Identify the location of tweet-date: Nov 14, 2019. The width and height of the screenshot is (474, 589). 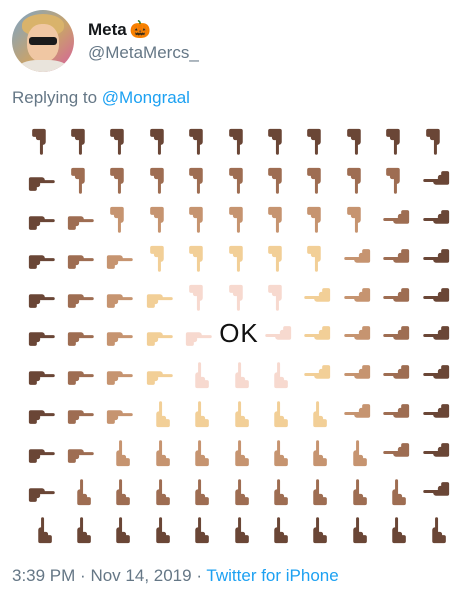
(140, 575).